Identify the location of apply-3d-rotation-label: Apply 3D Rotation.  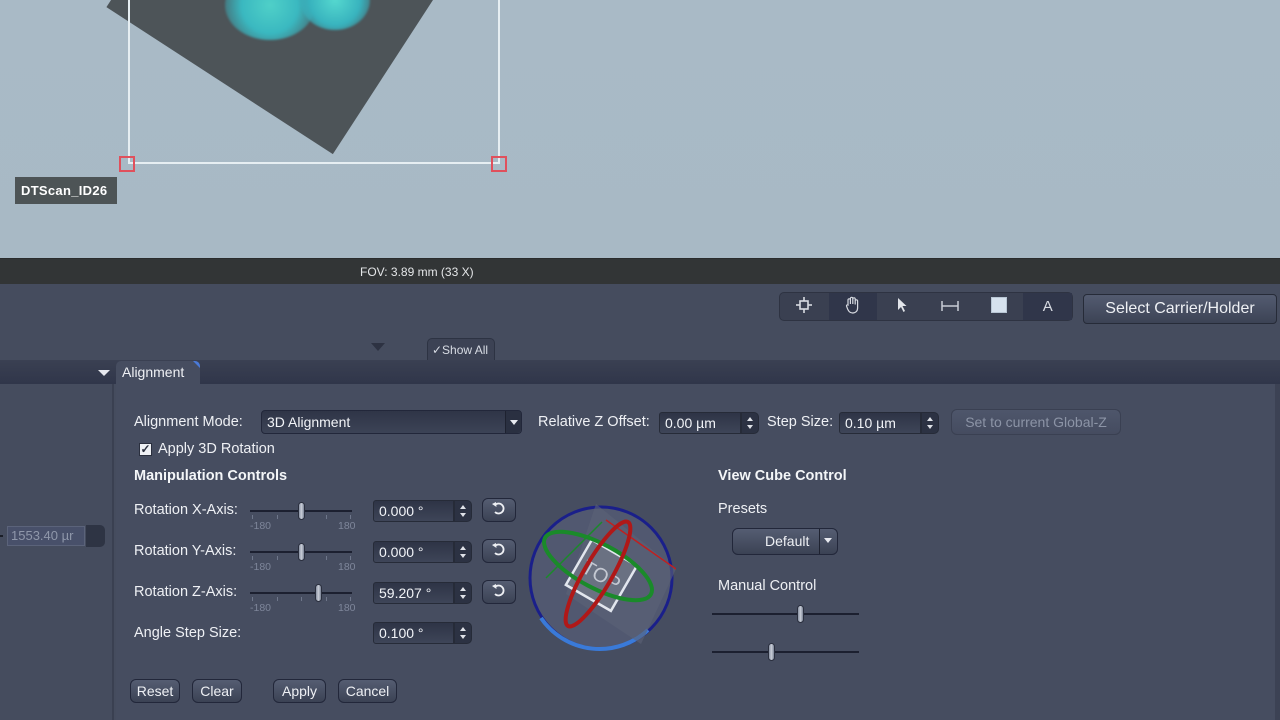
(216, 449).